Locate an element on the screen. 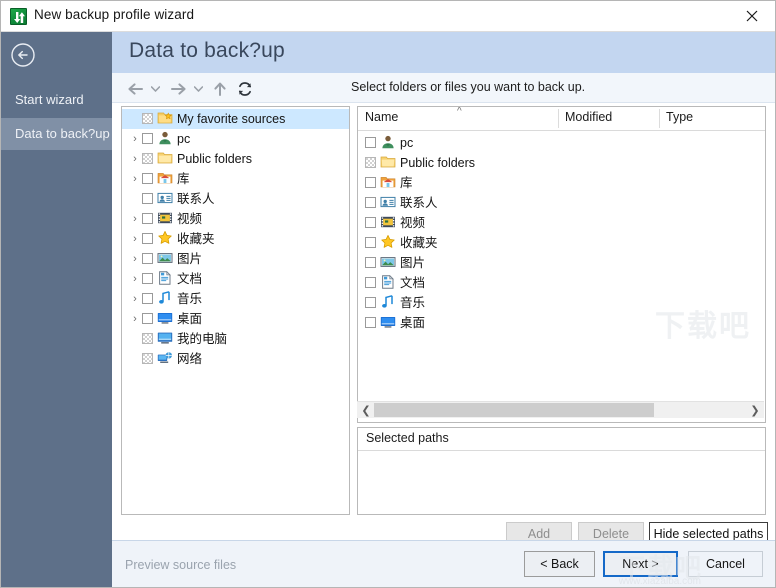 Image resolution: width=776 pixels, height=588 pixels. list-row-name: 文档 is located at coordinates (413, 283).